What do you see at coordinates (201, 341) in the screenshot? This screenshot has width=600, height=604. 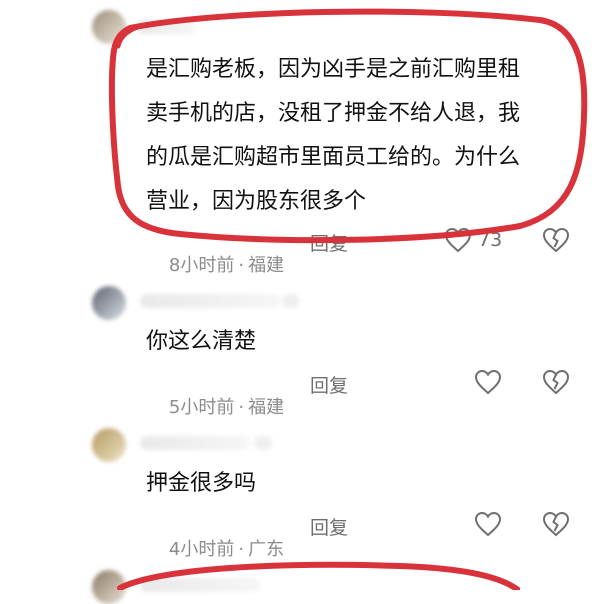 I see `comment-text-line: 你这么清楚` at bounding box center [201, 341].